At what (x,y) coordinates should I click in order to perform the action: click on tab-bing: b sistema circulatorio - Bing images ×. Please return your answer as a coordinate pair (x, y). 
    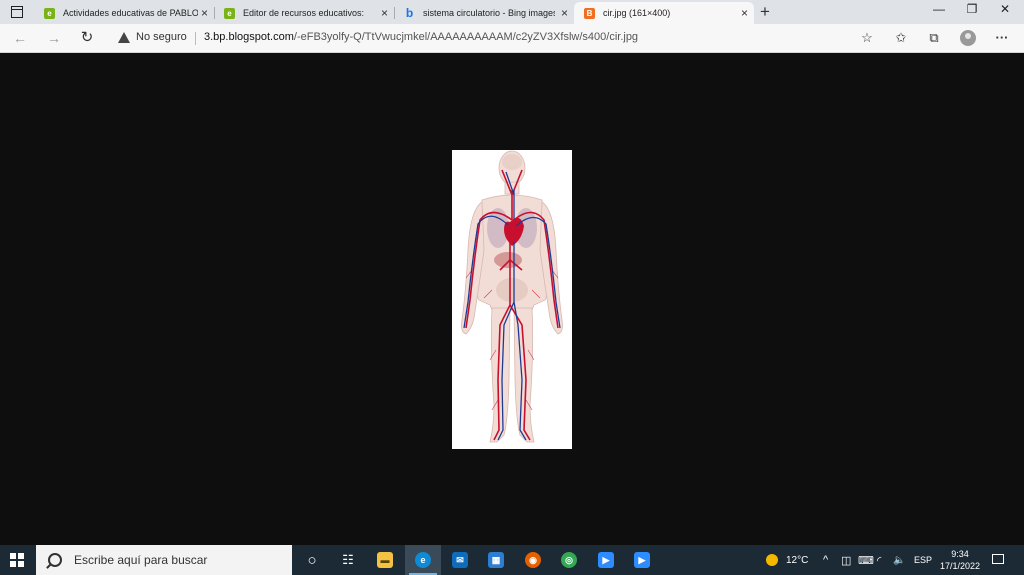
    Looking at the image, I should click on (484, 13).